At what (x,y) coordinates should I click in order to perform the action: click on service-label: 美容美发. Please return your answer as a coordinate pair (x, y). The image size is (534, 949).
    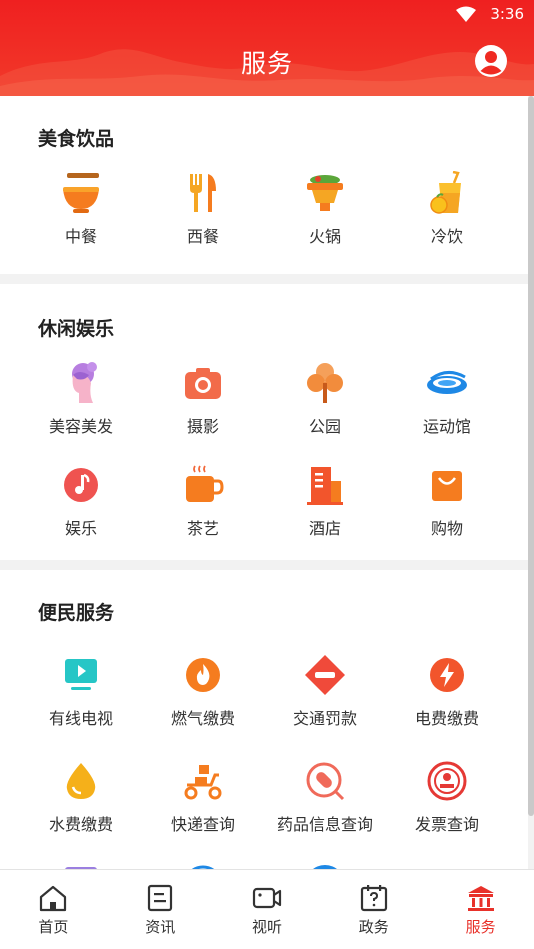
    Looking at the image, I should click on (80, 426).